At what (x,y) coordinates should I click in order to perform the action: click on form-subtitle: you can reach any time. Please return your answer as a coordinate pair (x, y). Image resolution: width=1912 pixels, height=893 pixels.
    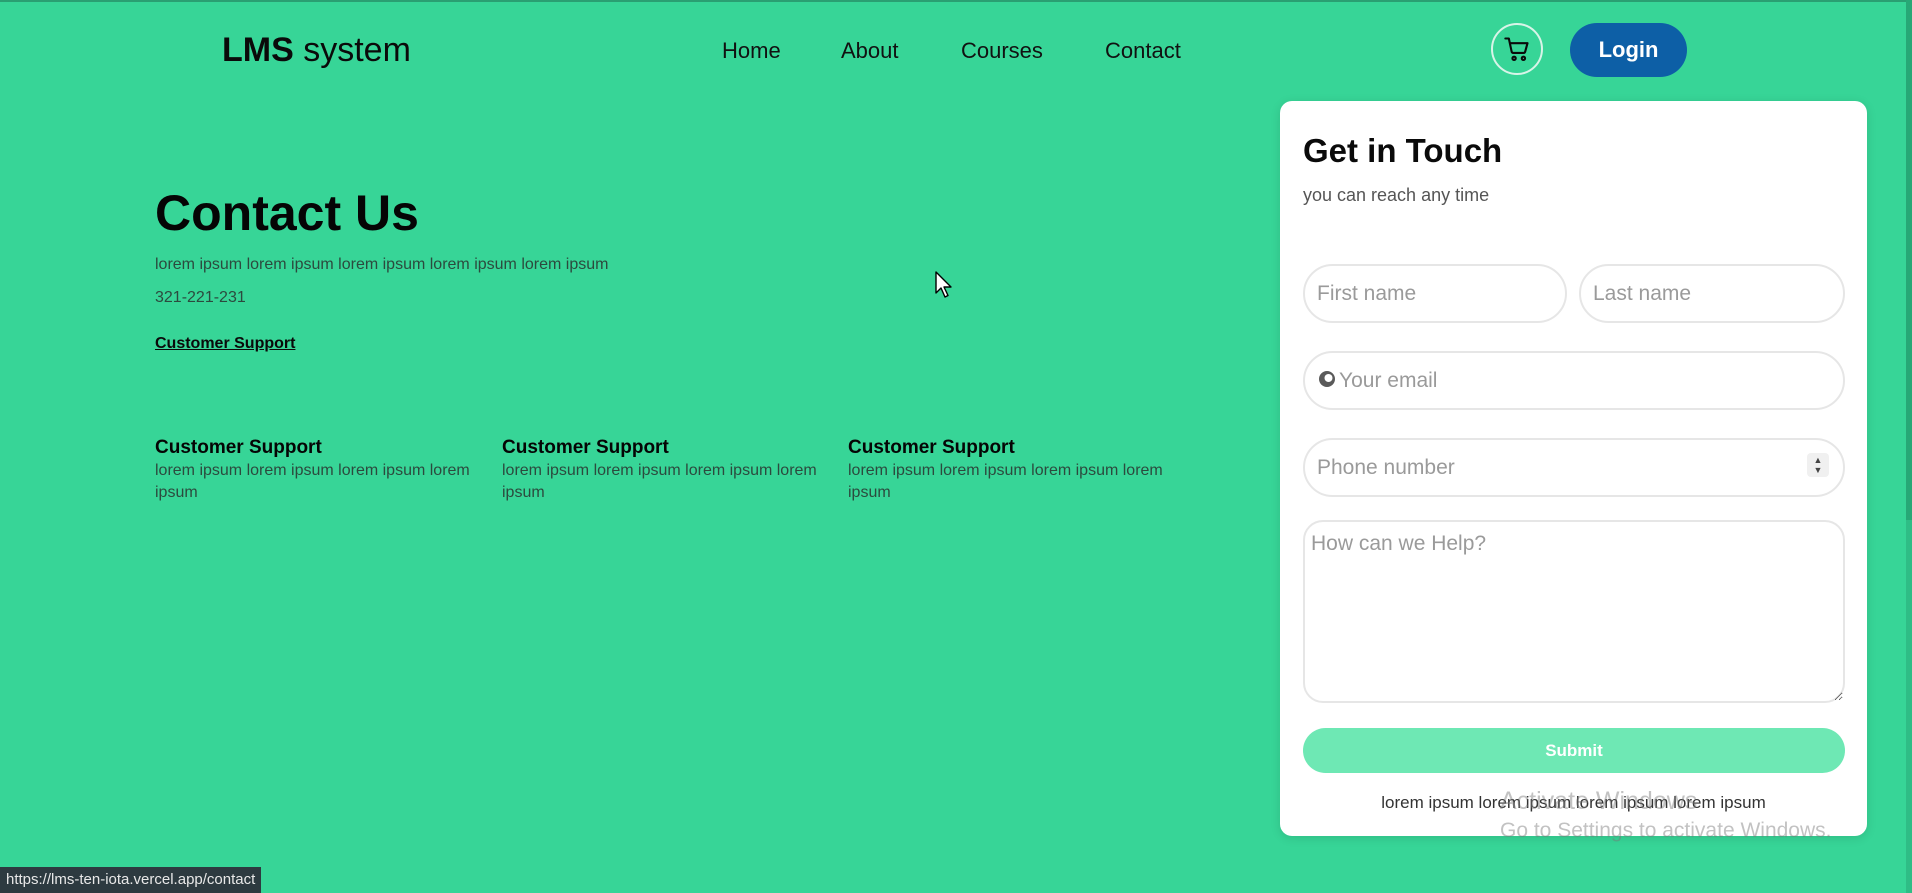
    Looking at the image, I should click on (1396, 195).